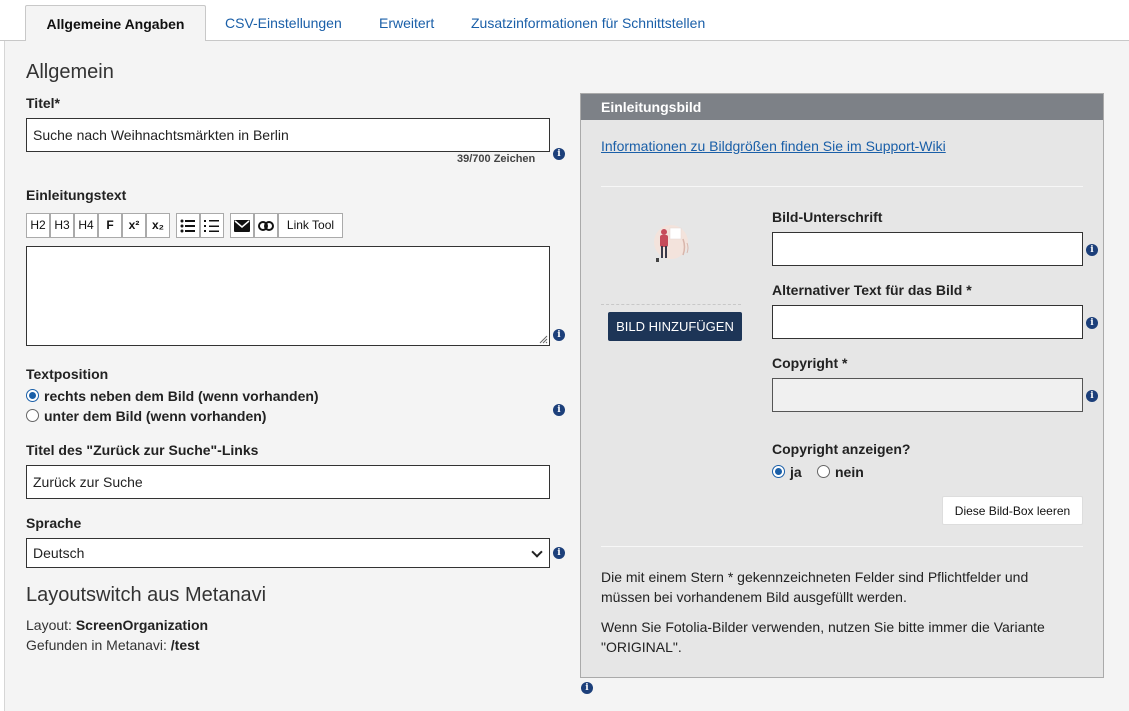 This screenshot has height=711, width=1129. What do you see at coordinates (49, 625) in the screenshot?
I see `layout-label: Layout:` at bounding box center [49, 625].